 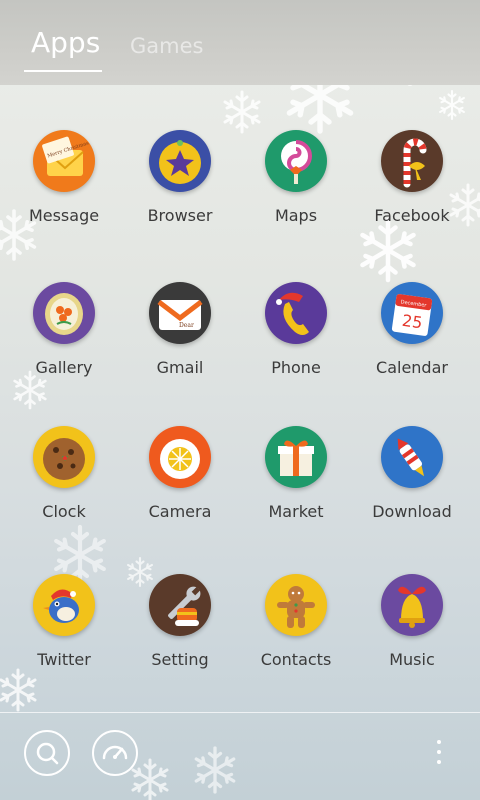 What do you see at coordinates (180, 161) in the screenshot?
I see `browser-star-icon` at bounding box center [180, 161].